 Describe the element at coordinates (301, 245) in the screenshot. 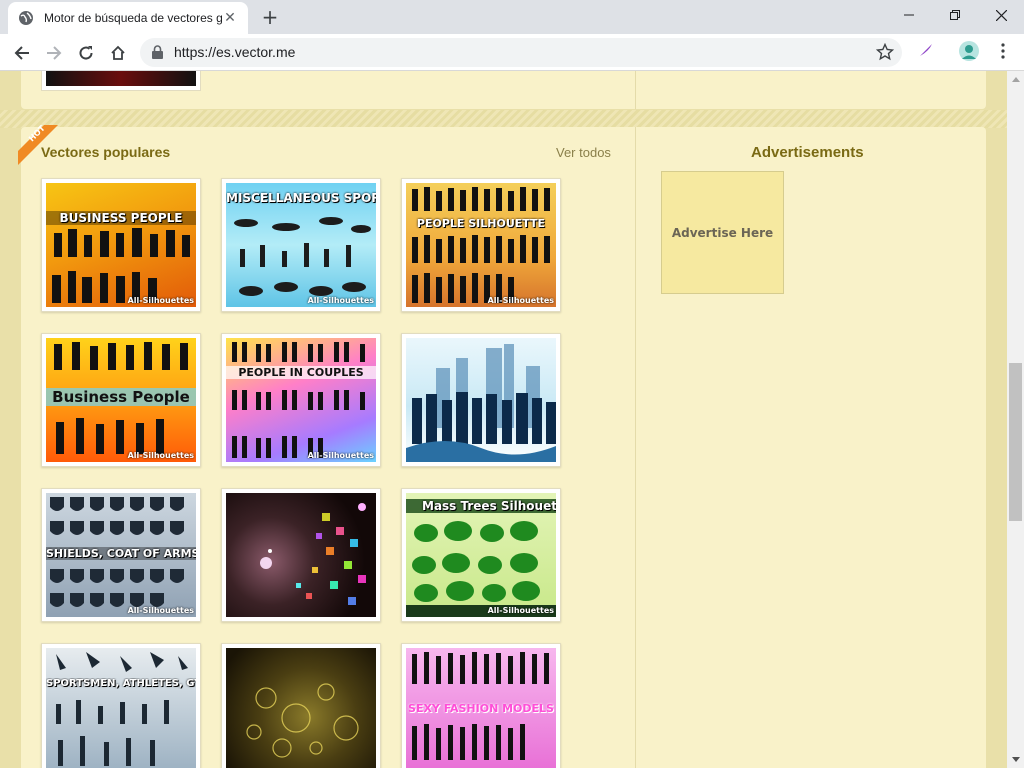

I see `vector-thumbnail: MISCELLANEOUS SPORTSMEN All-Silhouettes` at that location.